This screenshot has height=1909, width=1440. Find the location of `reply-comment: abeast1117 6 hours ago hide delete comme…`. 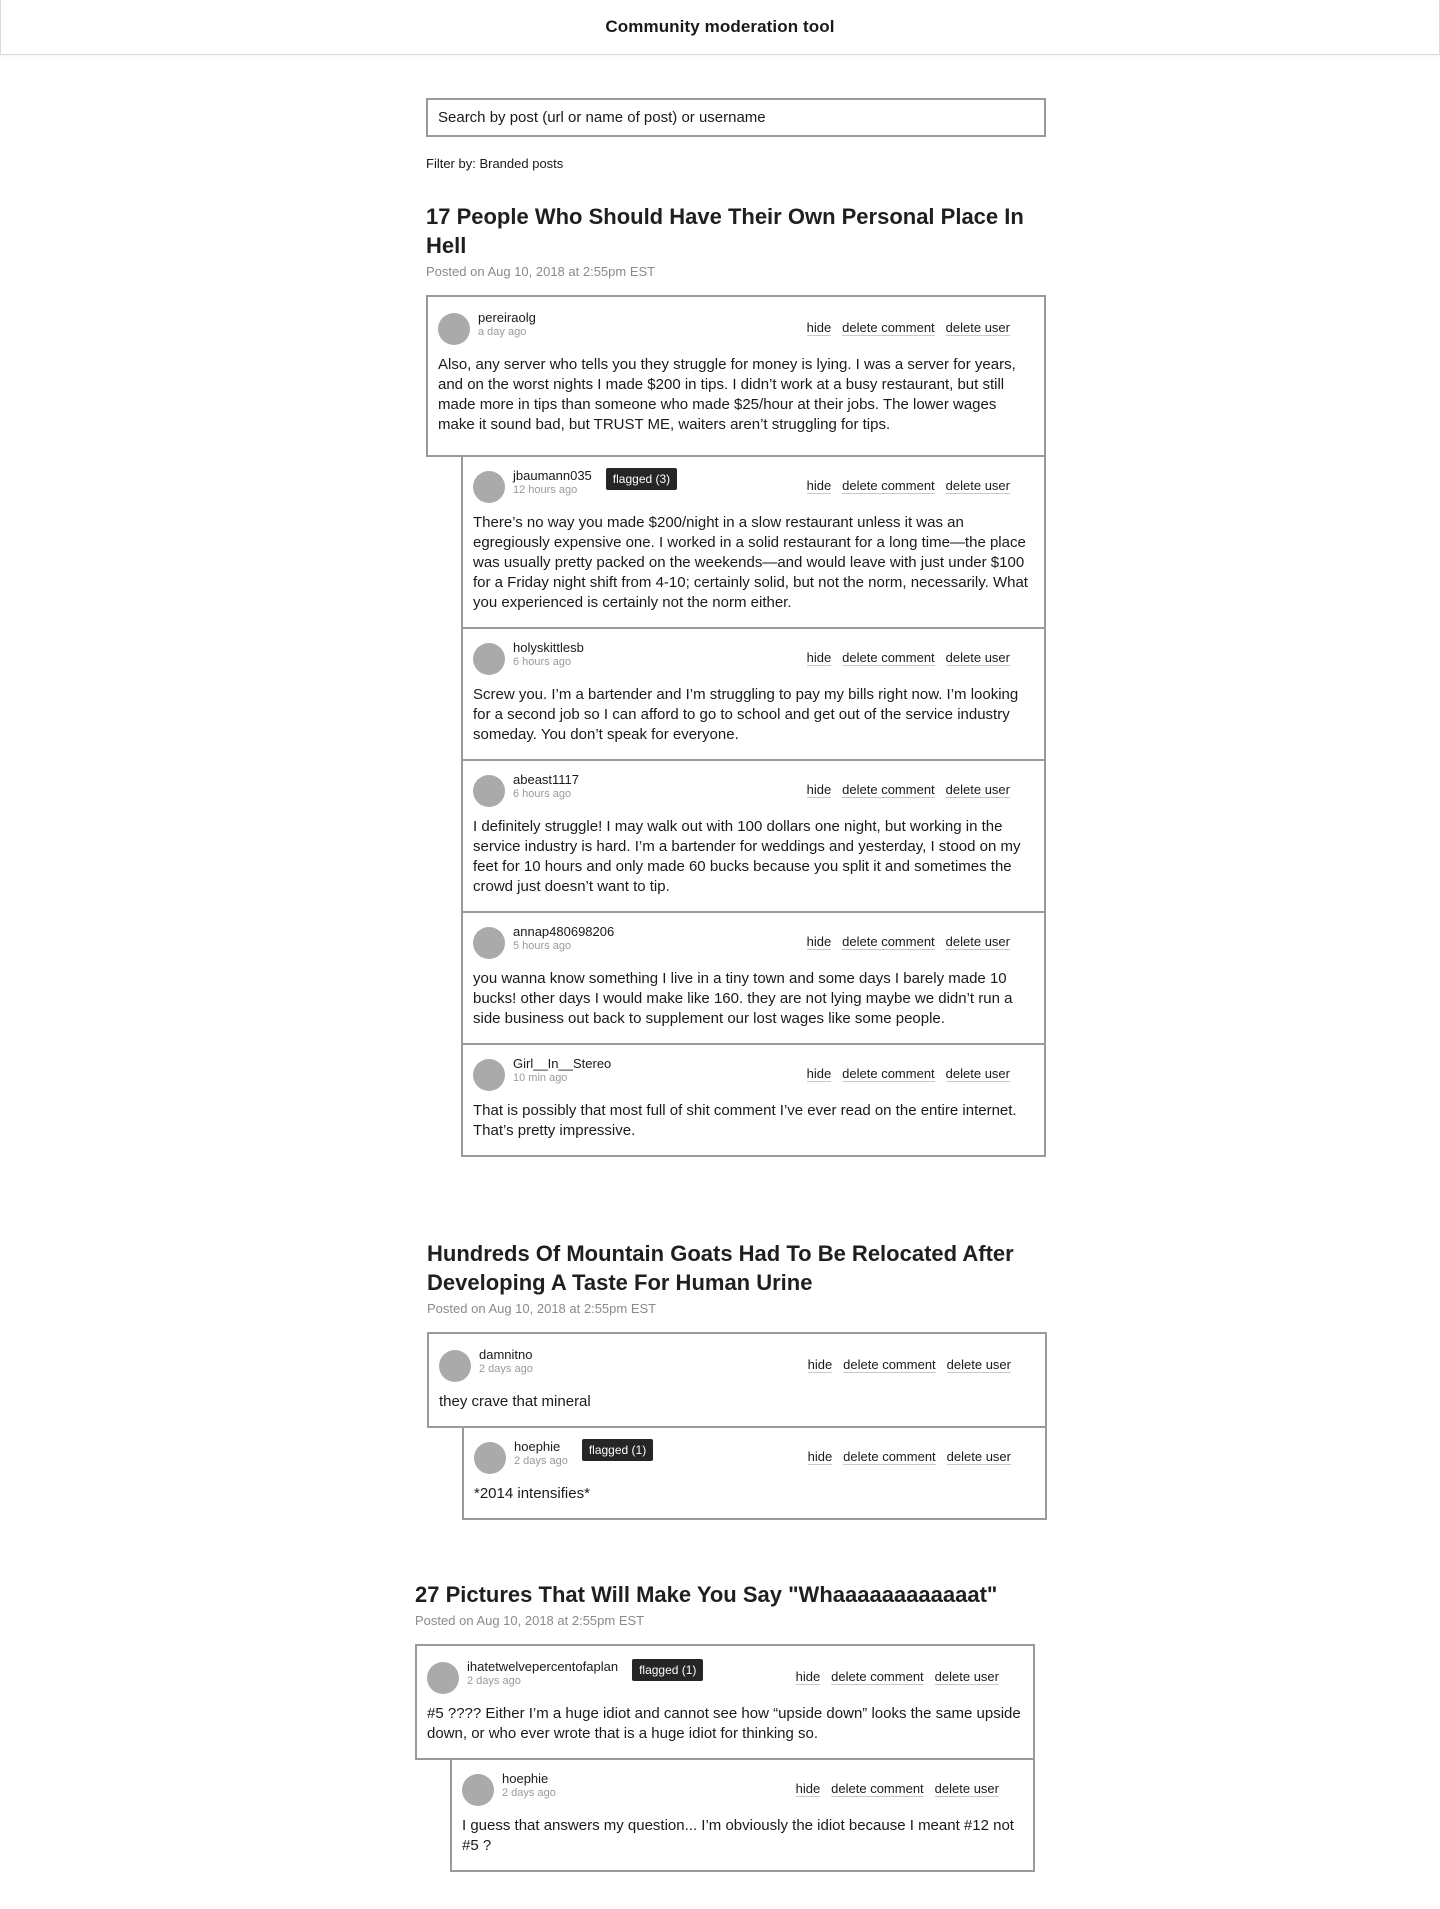

reply-comment: abeast1117 6 hours ago hide delete comme… is located at coordinates (753, 836).